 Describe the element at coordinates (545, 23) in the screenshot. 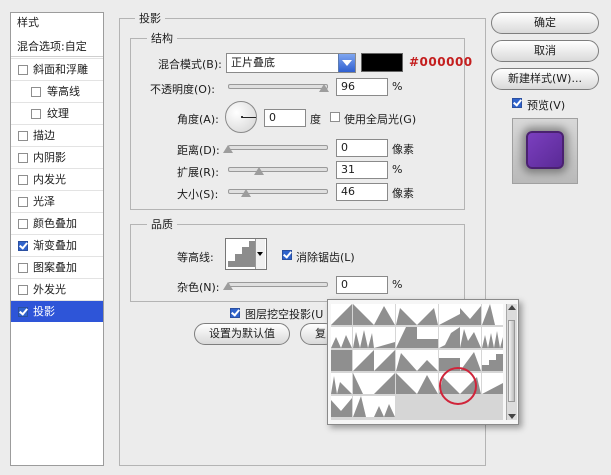

I see `ok-button: 确定` at that location.